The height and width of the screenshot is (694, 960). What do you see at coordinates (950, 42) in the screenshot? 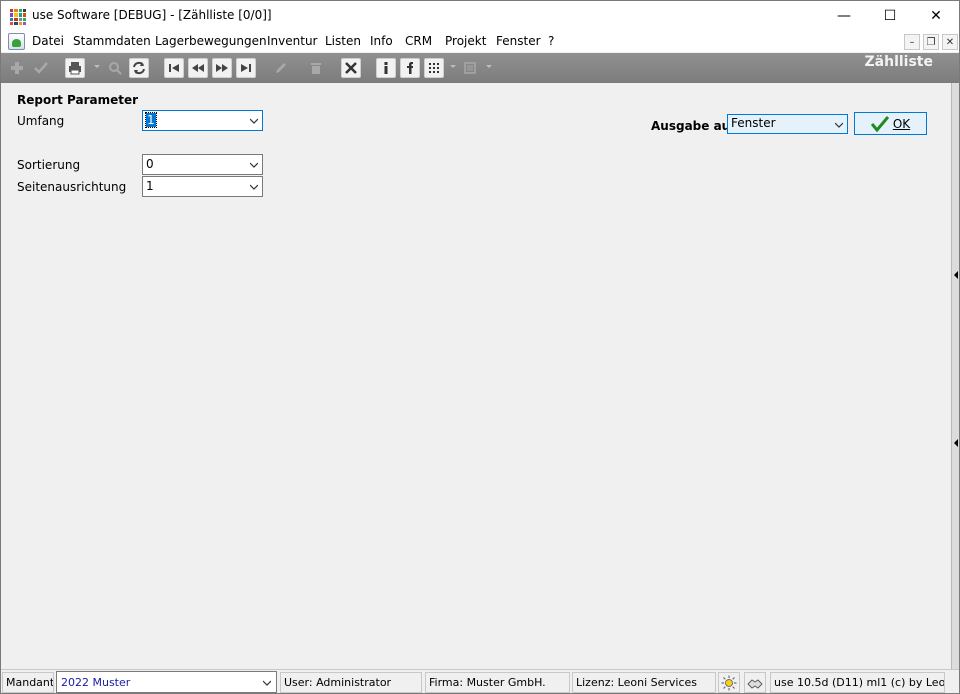
I see `mdi-close-button: ✕` at bounding box center [950, 42].